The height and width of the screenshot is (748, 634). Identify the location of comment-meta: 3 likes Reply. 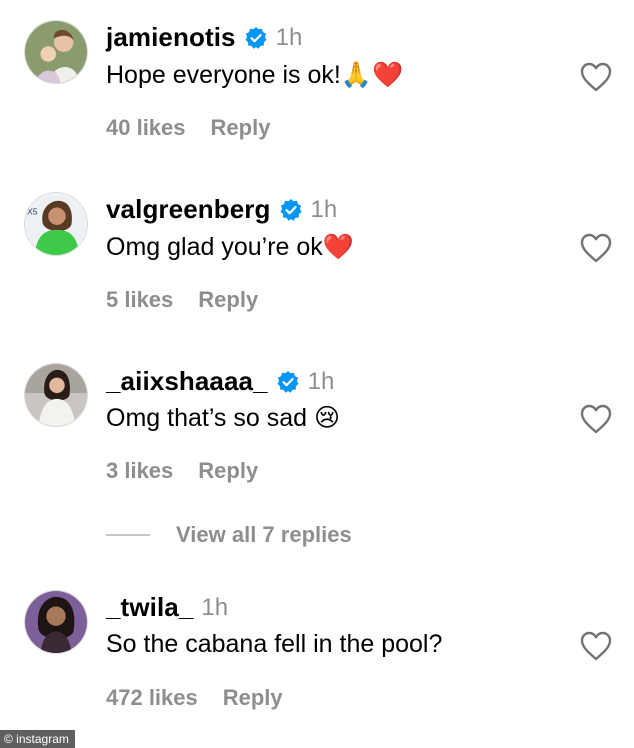
(182, 471).